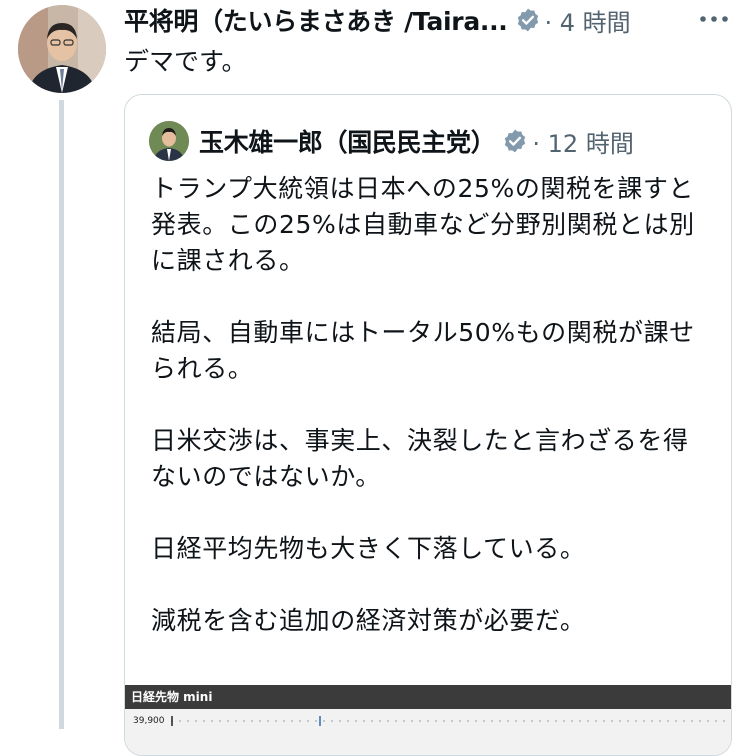  I want to click on chart-gridline, so click(448, 721).